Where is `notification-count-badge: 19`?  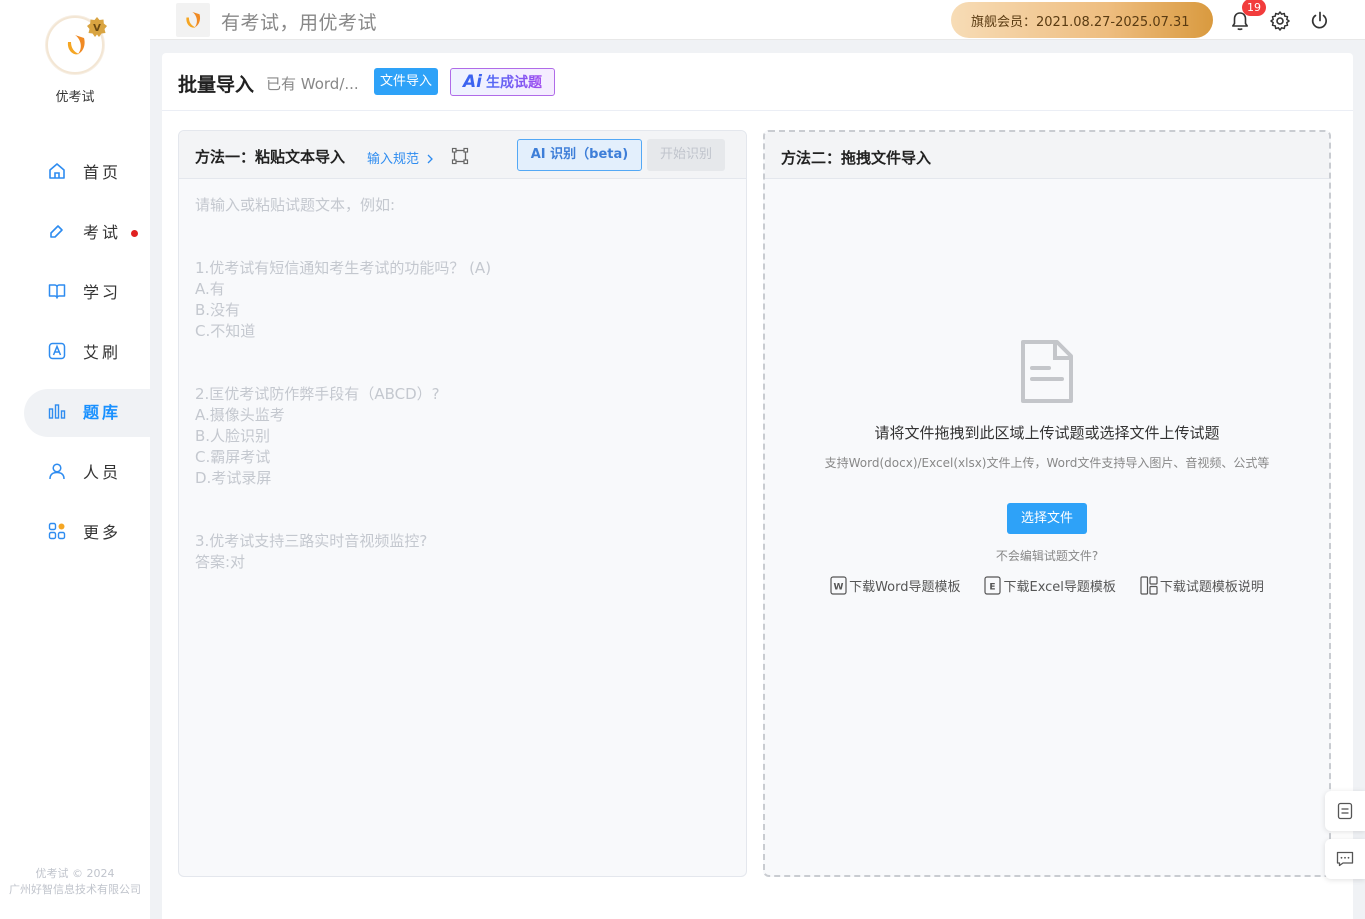 notification-count-badge: 19 is located at coordinates (1254, 8).